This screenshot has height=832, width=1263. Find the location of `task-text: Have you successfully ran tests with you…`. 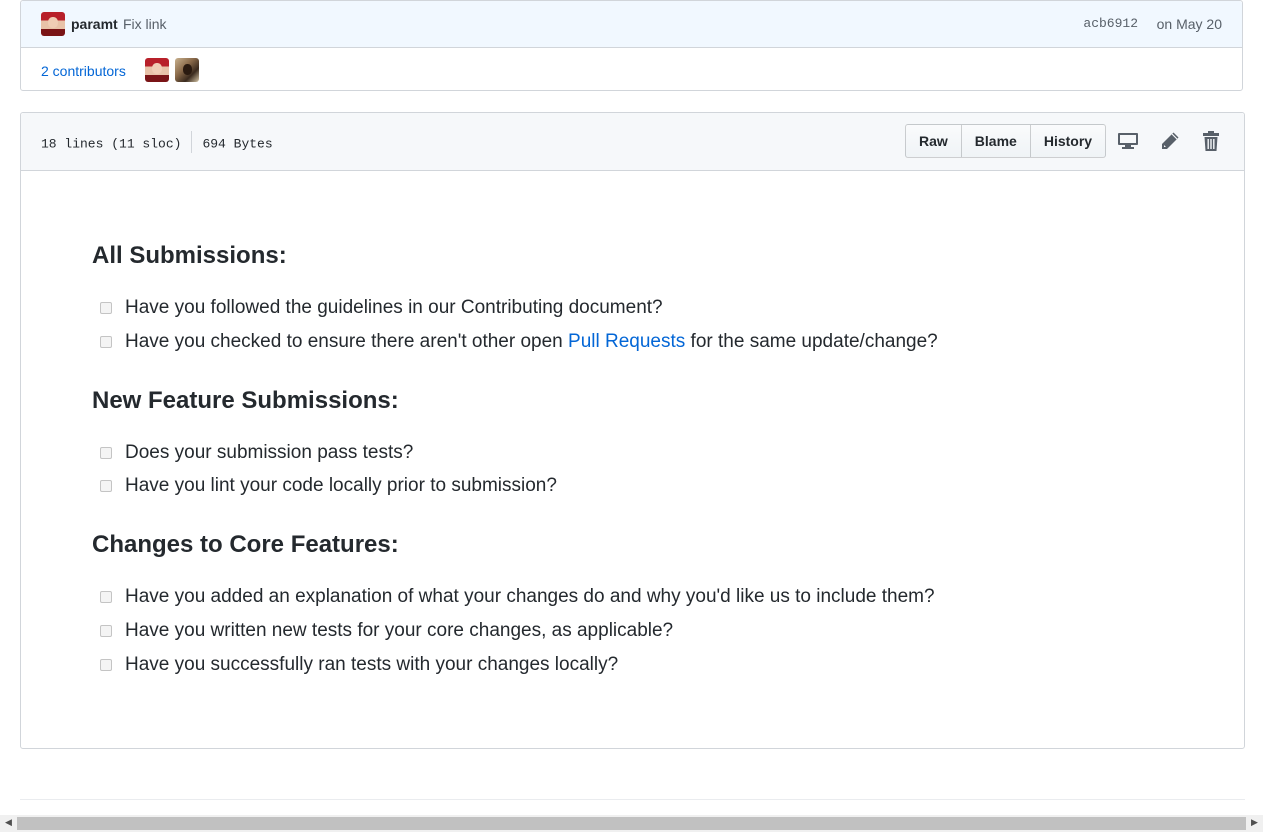

task-text: Have you successfully ran tests with you… is located at coordinates (372, 664).